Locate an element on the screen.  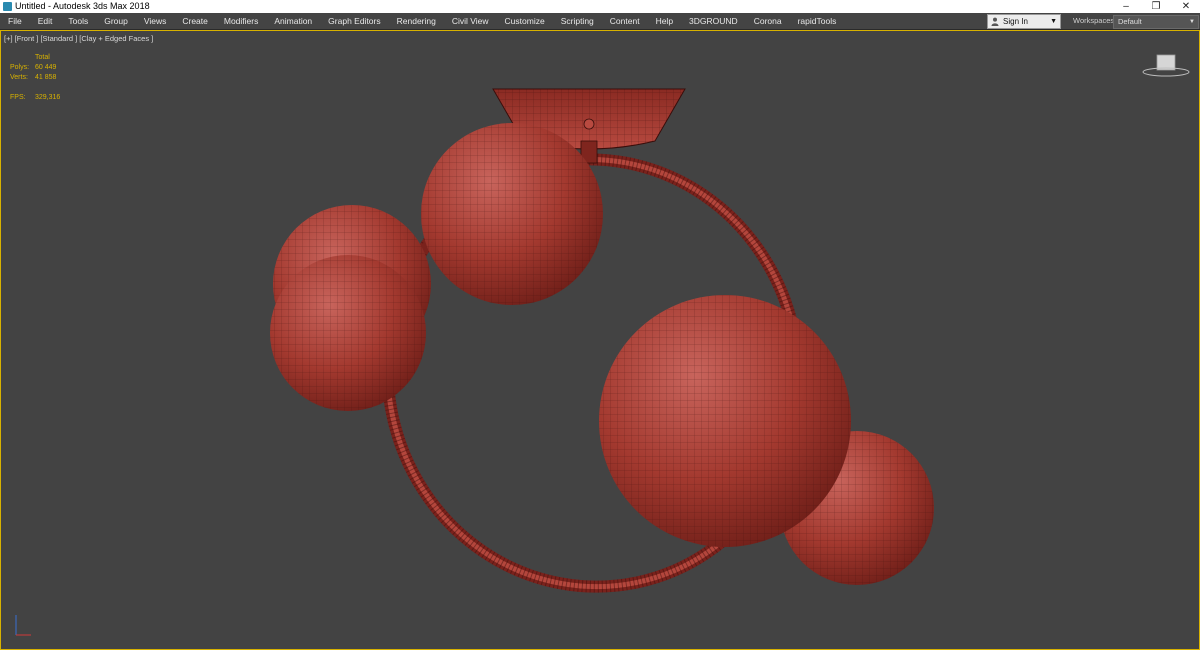
polys-value: 60 449 is located at coordinates (46, 67).